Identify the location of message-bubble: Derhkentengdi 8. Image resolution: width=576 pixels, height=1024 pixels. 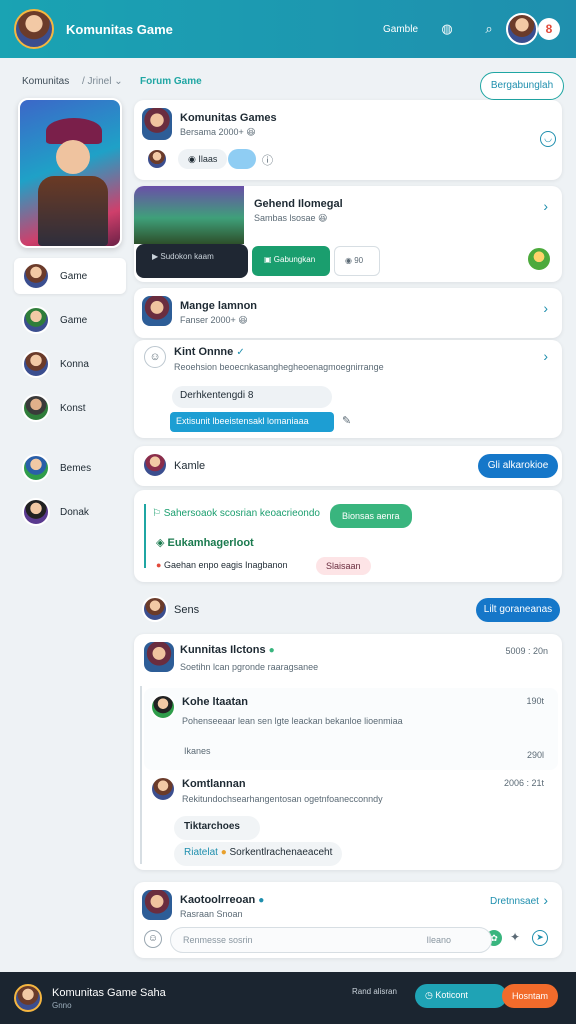
(252, 397).